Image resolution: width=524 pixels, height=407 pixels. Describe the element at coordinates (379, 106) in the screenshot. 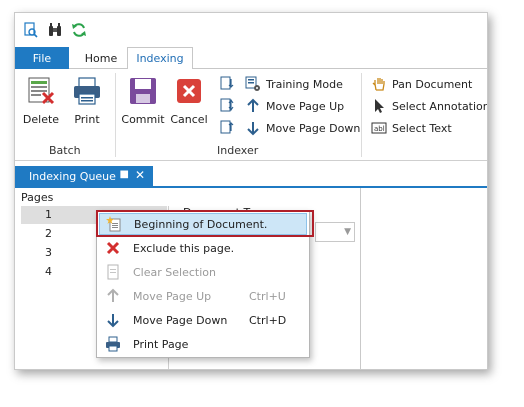

I see `cursor-arrow-icon` at that location.